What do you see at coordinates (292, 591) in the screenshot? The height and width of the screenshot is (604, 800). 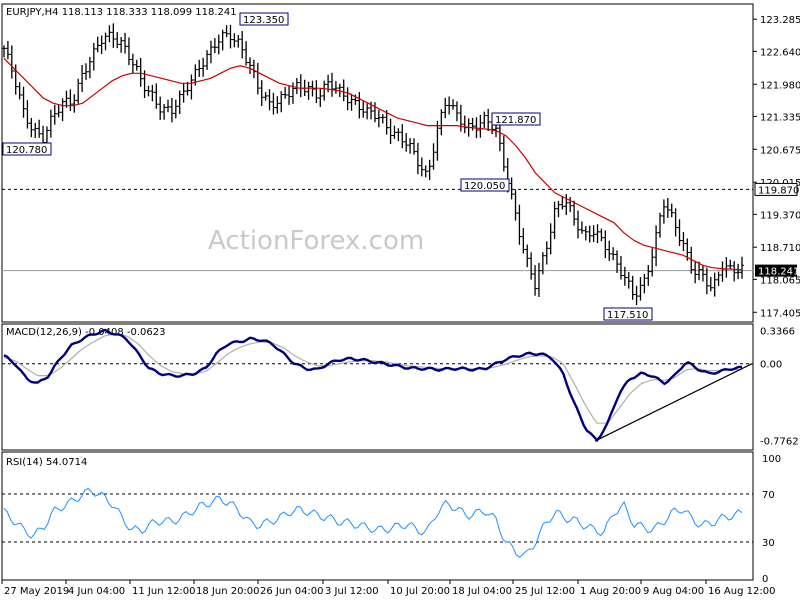 I see `x-axis-label-4: 26 Jun 04:00` at bounding box center [292, 591].